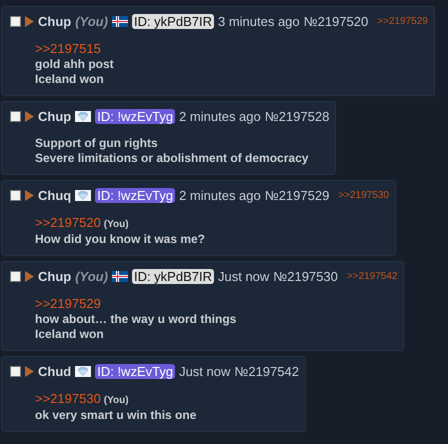 This screenshot has width=448, height=444. Describe the element at coordinates (68, 303) in the screenshot. I see `quote-link: >>2197529` at that location.